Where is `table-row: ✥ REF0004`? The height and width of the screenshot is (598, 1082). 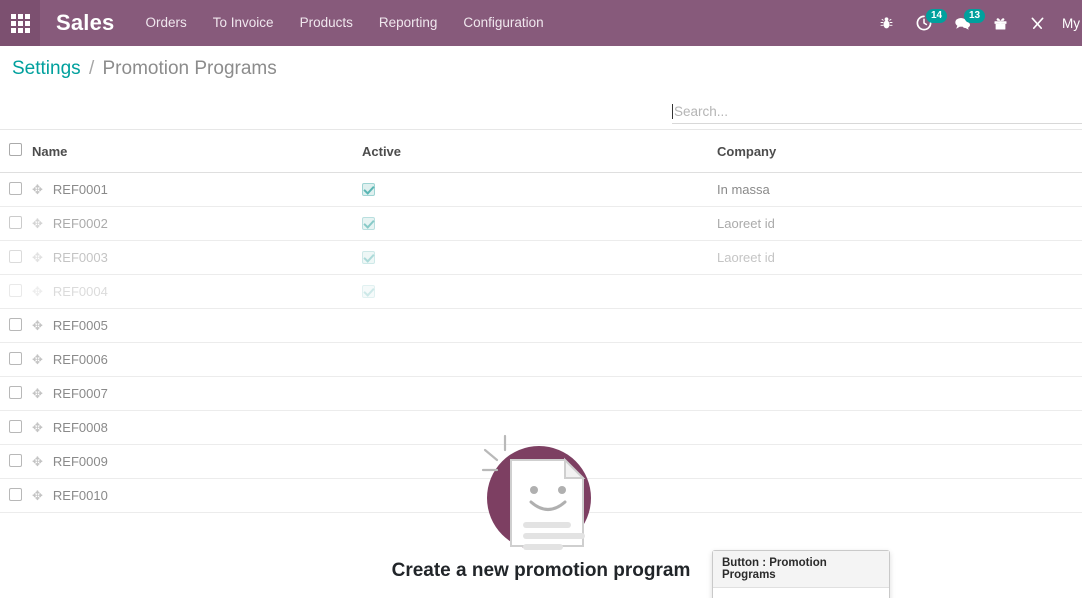 table-row: ✥ REF0004 is located at coordinates (541, 291).